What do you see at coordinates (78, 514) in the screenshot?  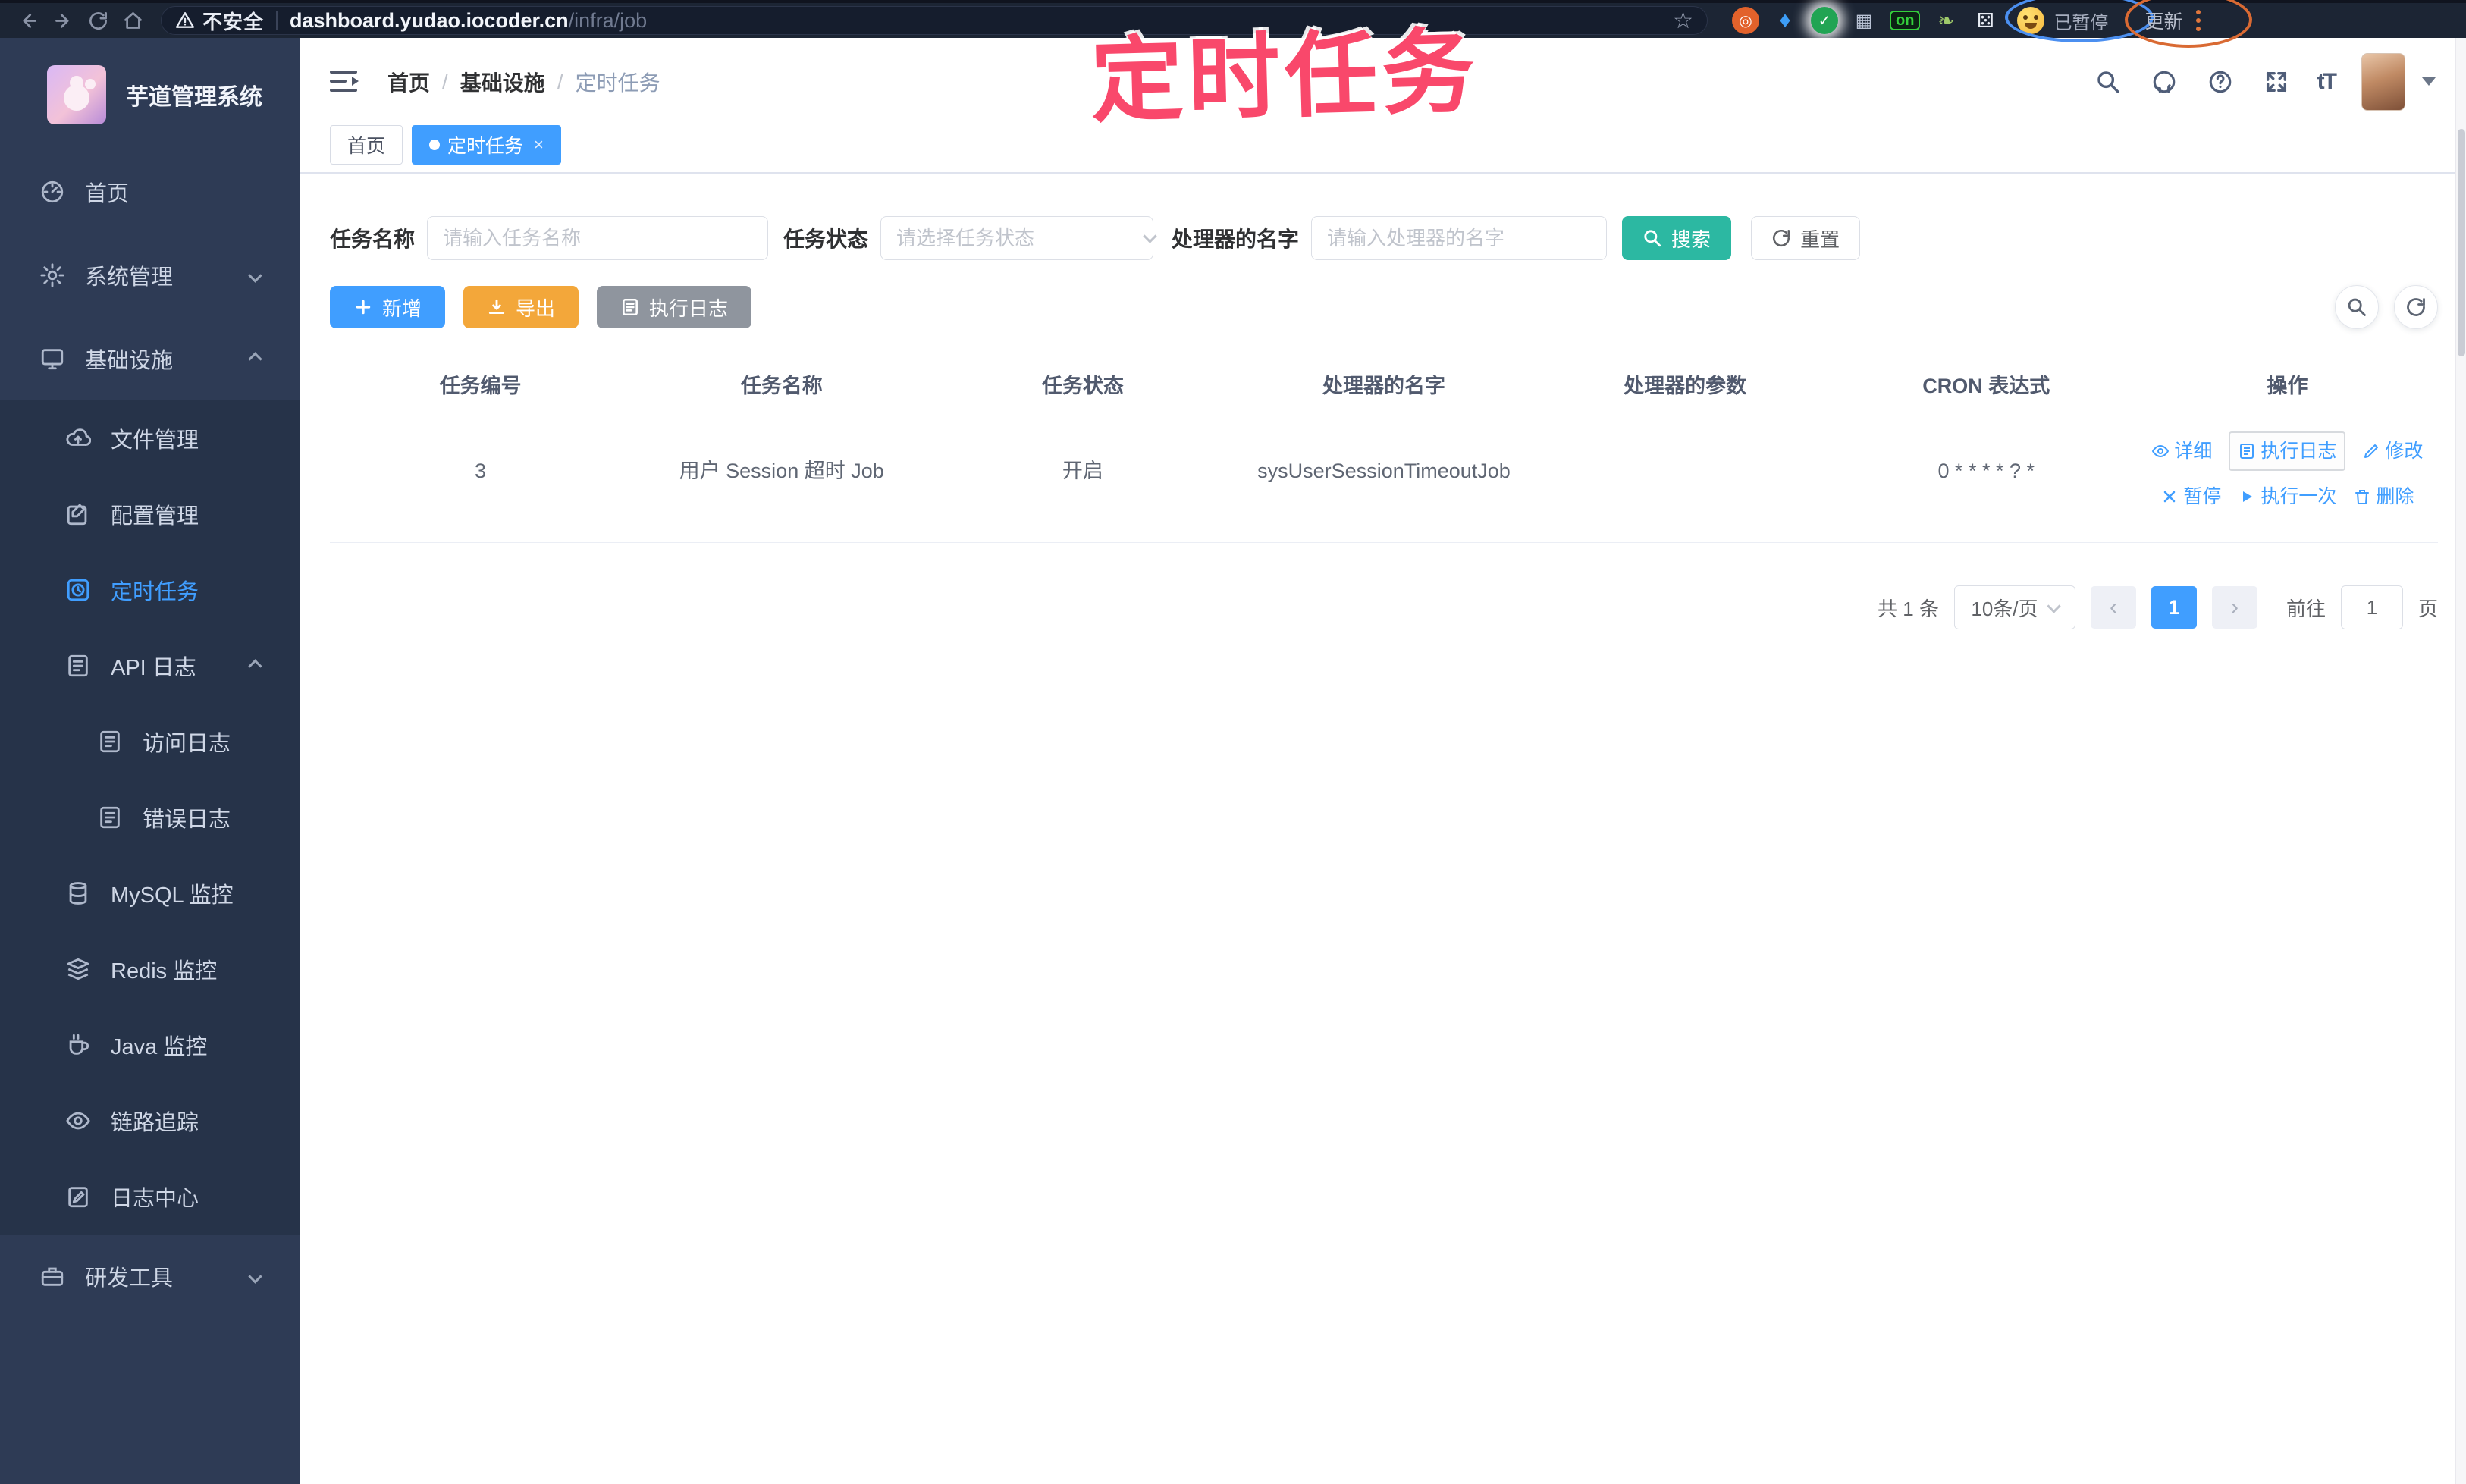 I see `edit-square-icon` at bounding box center [78, 514].